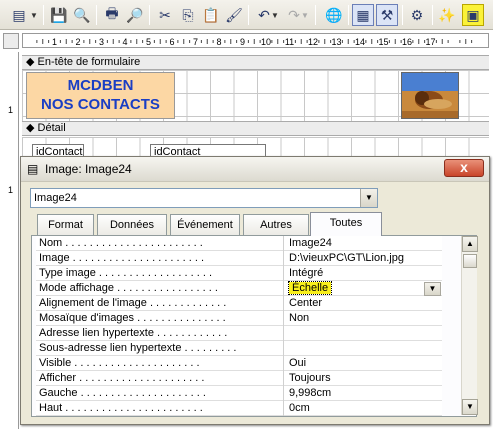  What do you see at coordinates (11, 41) in the screenshot?
I see `ruler-corner` at bounding box center [11, 41].